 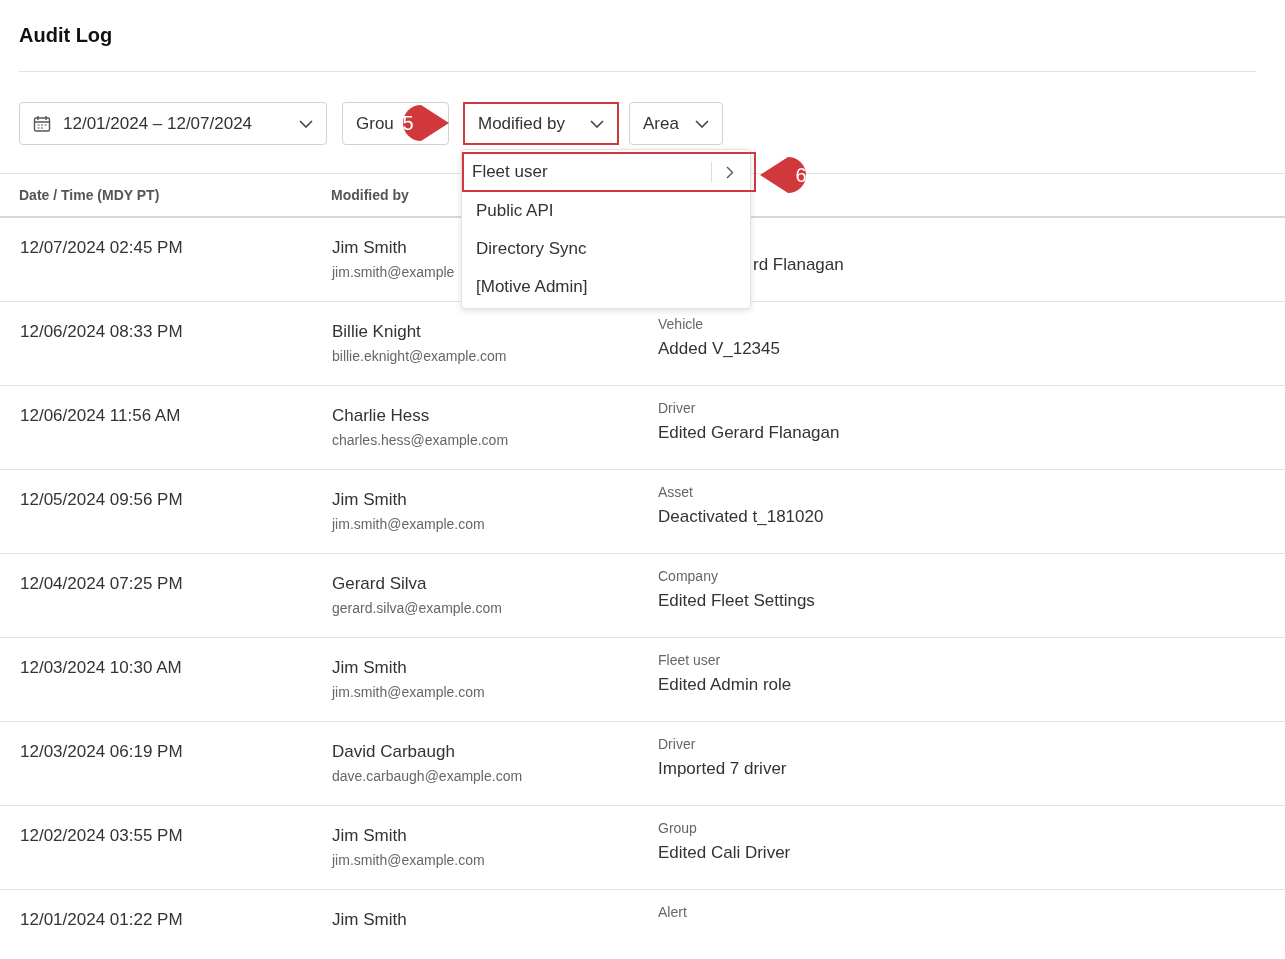 I want to click on action-text: rd Flanagan, so click(x=798, y=265).